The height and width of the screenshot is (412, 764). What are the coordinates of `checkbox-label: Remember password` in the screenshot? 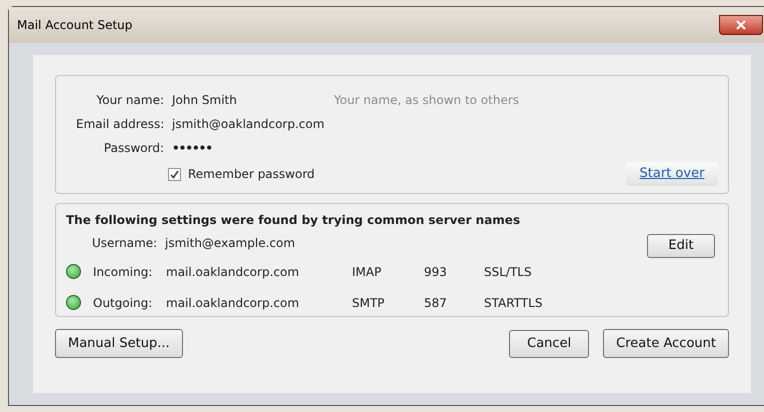 It's located at (251, 174).